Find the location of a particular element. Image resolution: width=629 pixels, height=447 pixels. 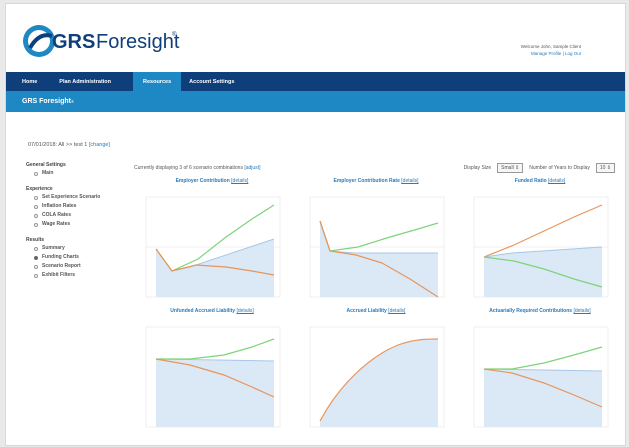

sidebar-item-inflation-rates: Inflation Rates is located at coordinates (76, 206).